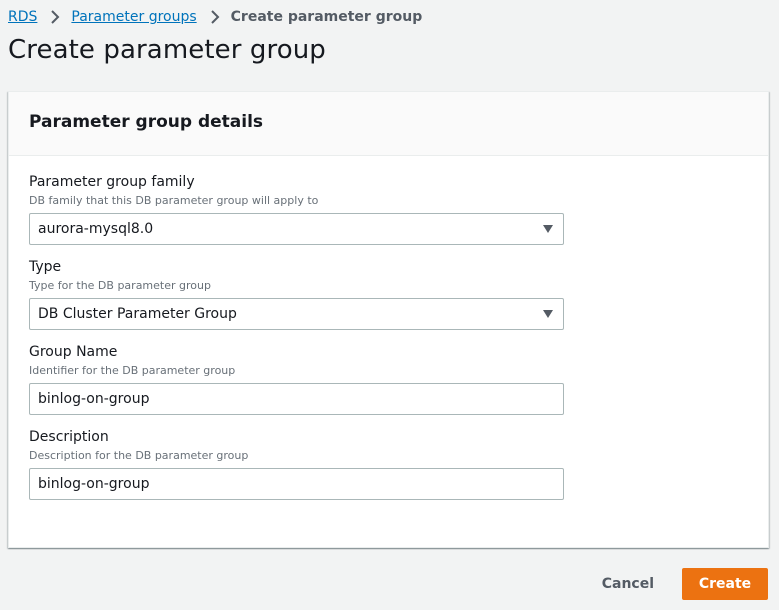 This screenshot has width=779, height=610. Describe the element at coordinates (296, 229) in the screenshot. I see `parameter-group-family-select: aurora-mysql8.0` at that location.